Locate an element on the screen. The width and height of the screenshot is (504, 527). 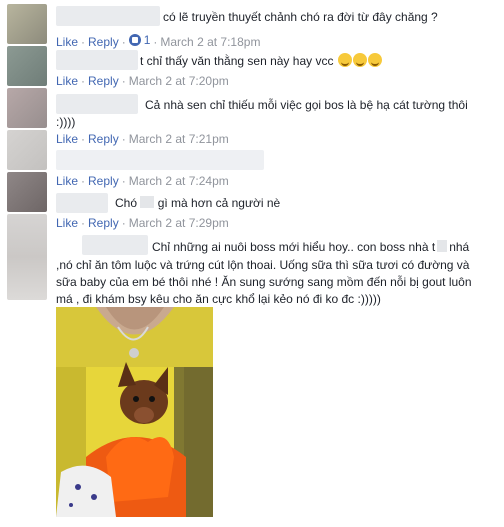
timestamp: March 2 at 7:24pm is located at coordinates (179, 181).